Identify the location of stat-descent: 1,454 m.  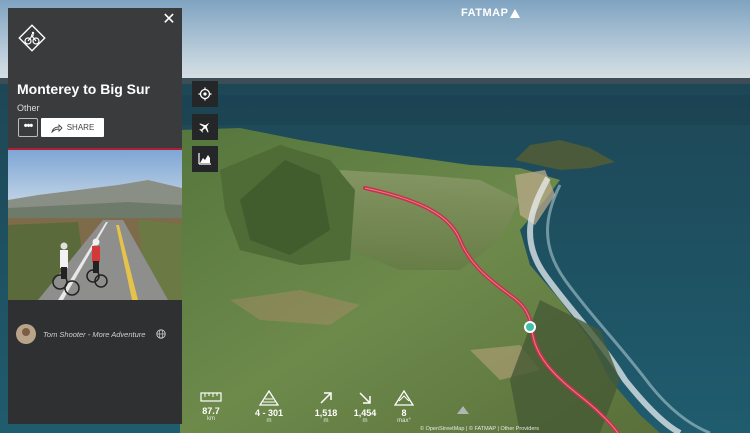
(365, 407).